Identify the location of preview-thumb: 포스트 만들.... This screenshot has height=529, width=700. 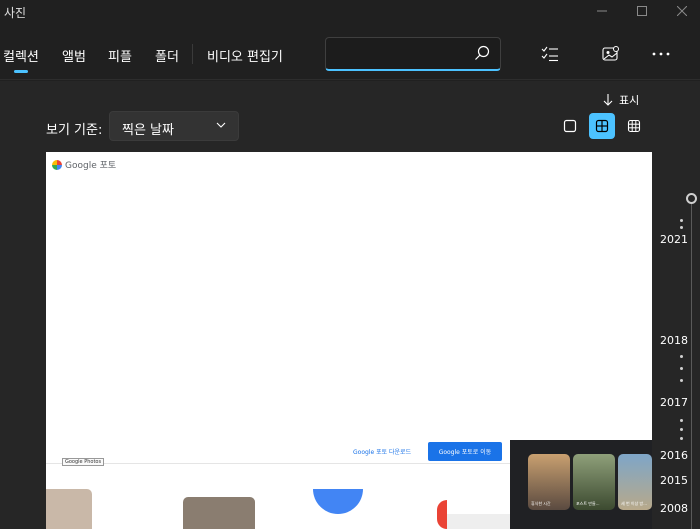
(594, 482).